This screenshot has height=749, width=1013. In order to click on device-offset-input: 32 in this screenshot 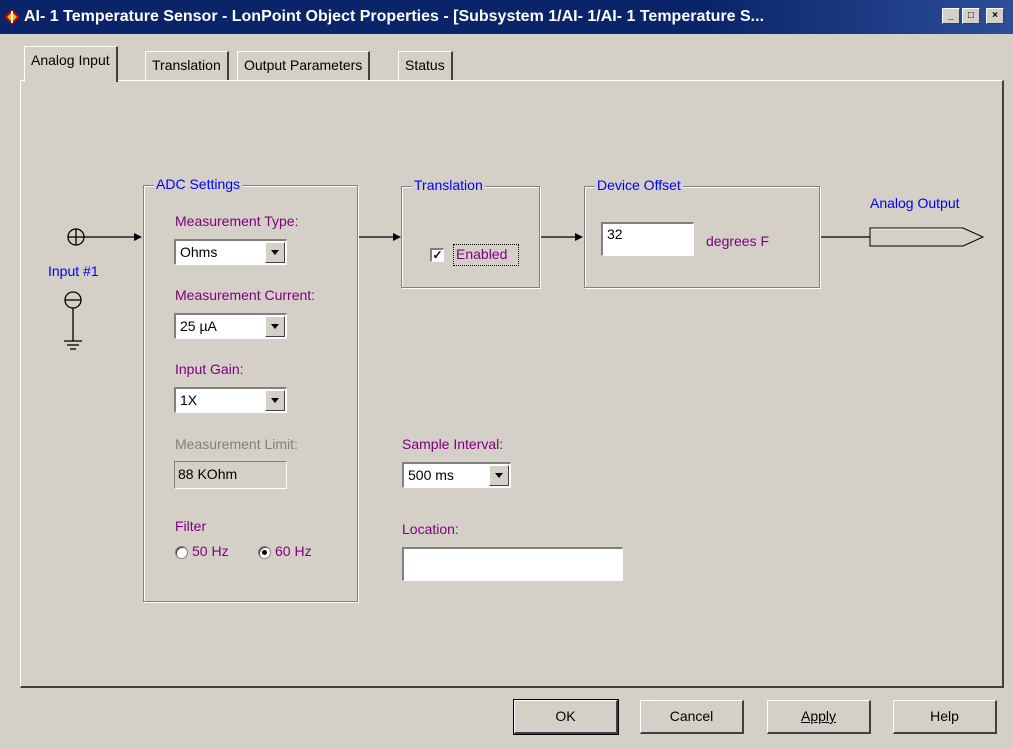, I will do `click(647, 239)`.